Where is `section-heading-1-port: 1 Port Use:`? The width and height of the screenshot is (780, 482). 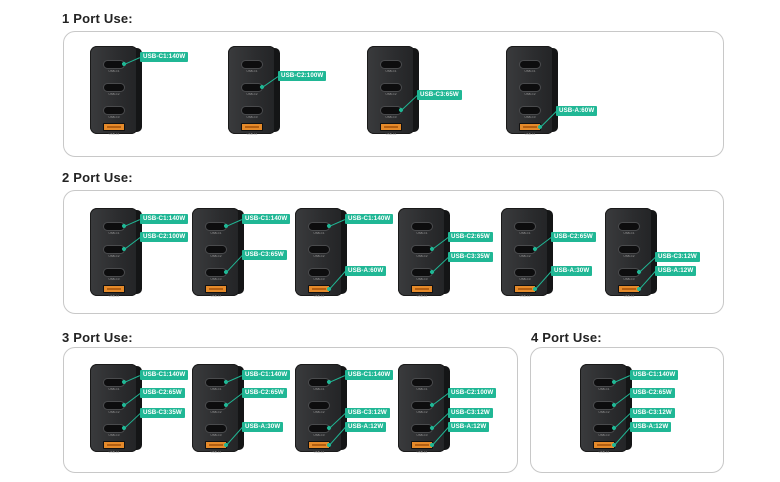 section-heading-1-port: 1 Port Use: is located at coordinates (97, 18).